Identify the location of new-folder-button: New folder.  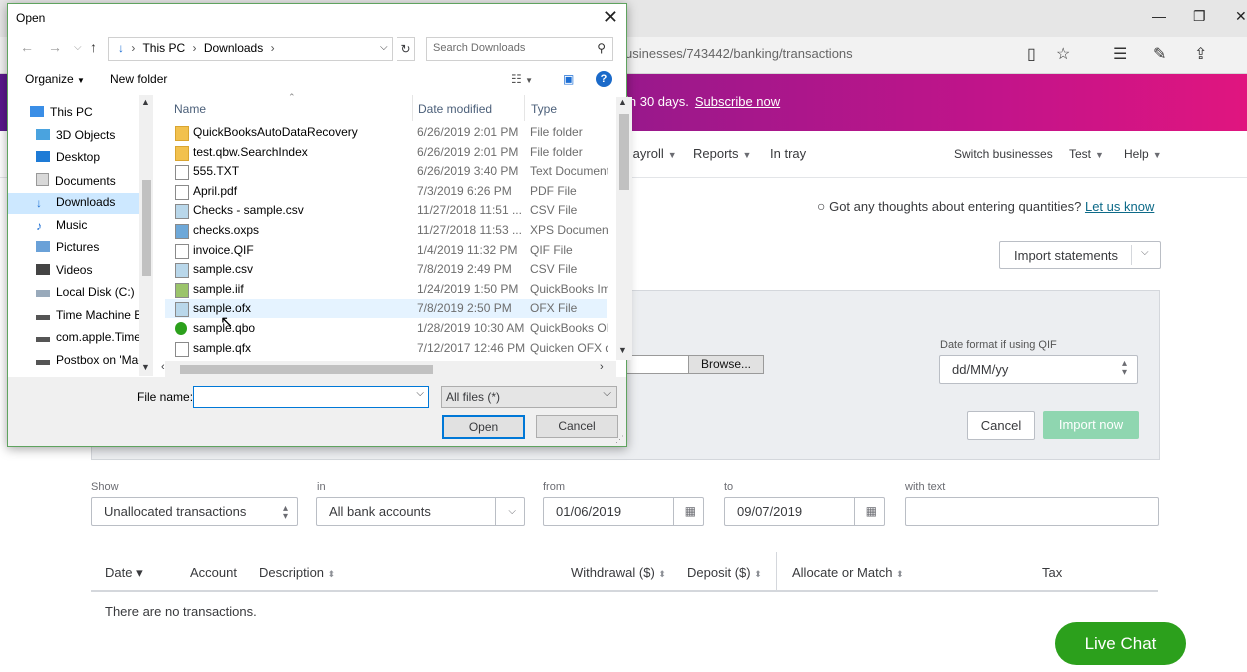
(138, 79).